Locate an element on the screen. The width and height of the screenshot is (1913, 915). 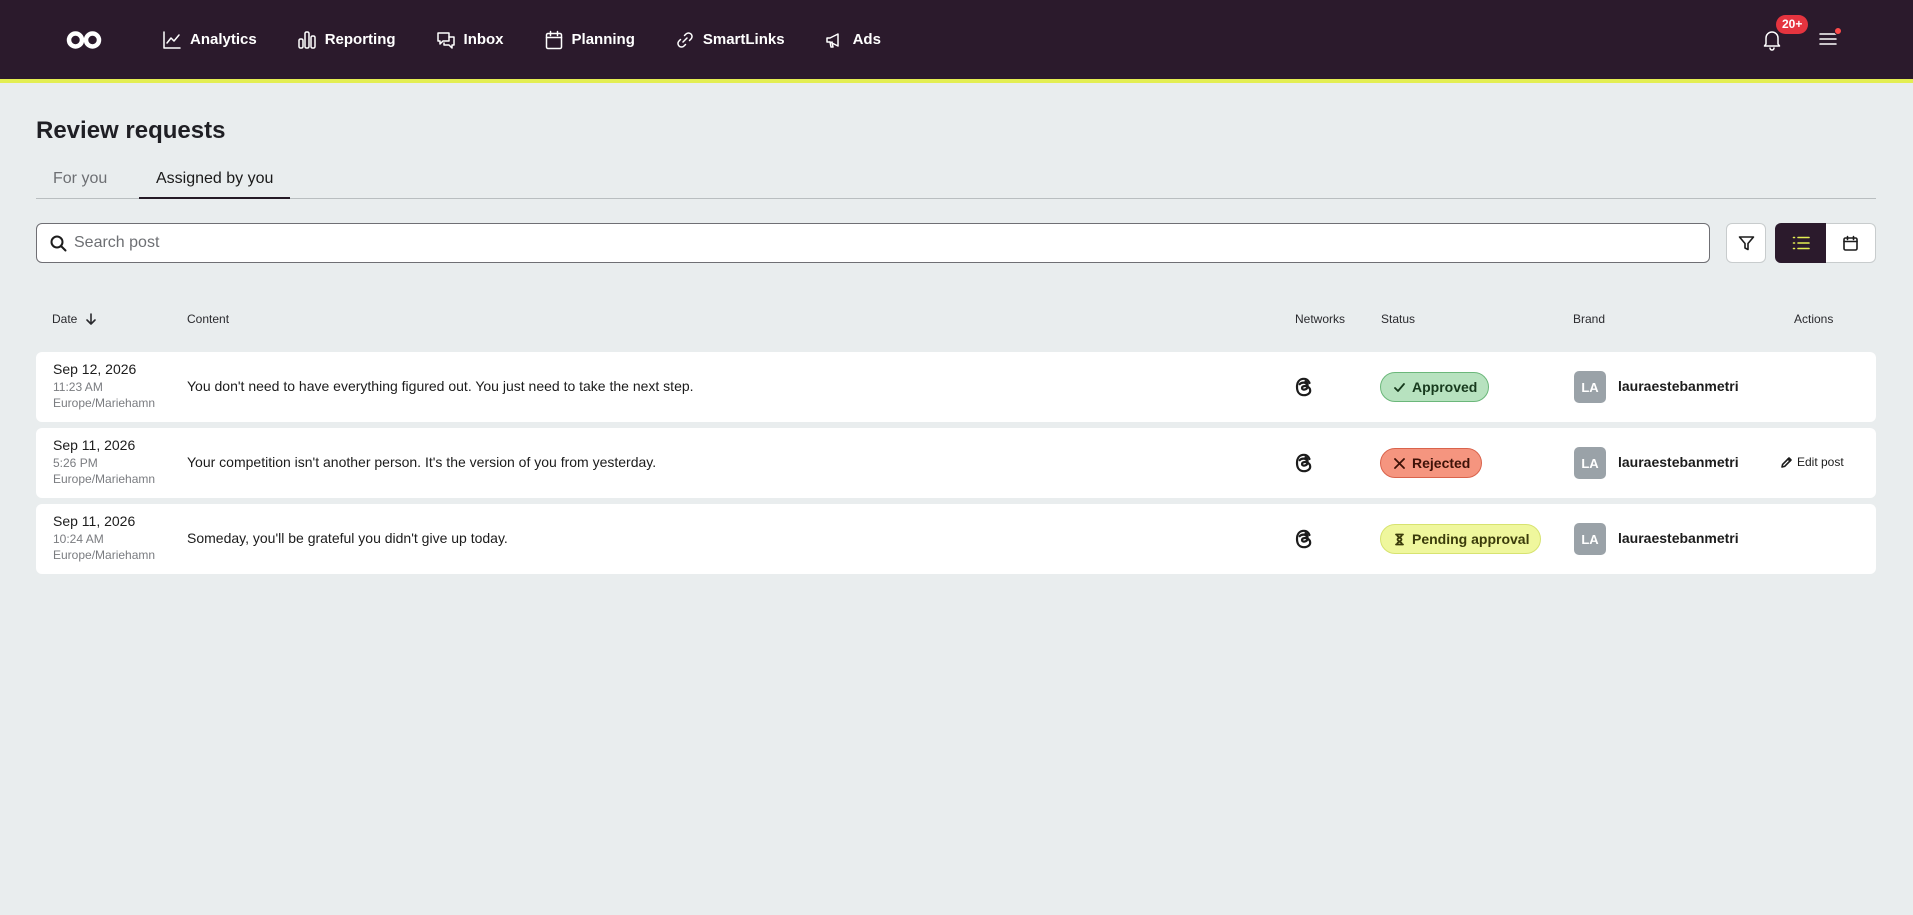
reporting-bars-icon is located at coordinates (306, 39).